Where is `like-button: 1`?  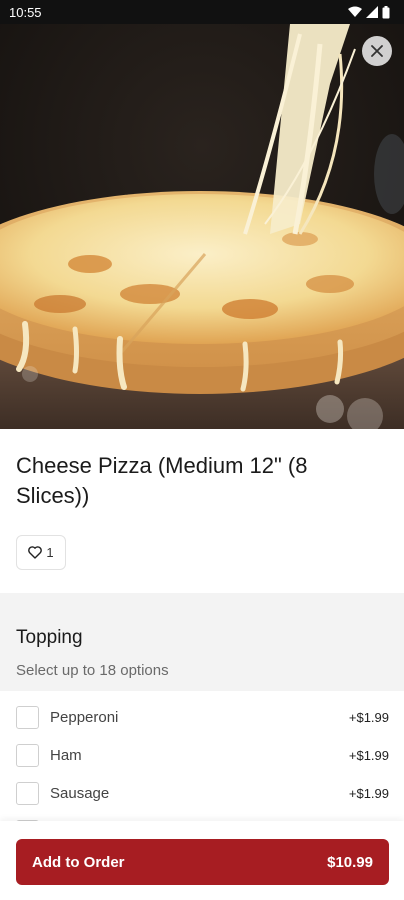
like-button: 1 is located at coordinates (41, 552).